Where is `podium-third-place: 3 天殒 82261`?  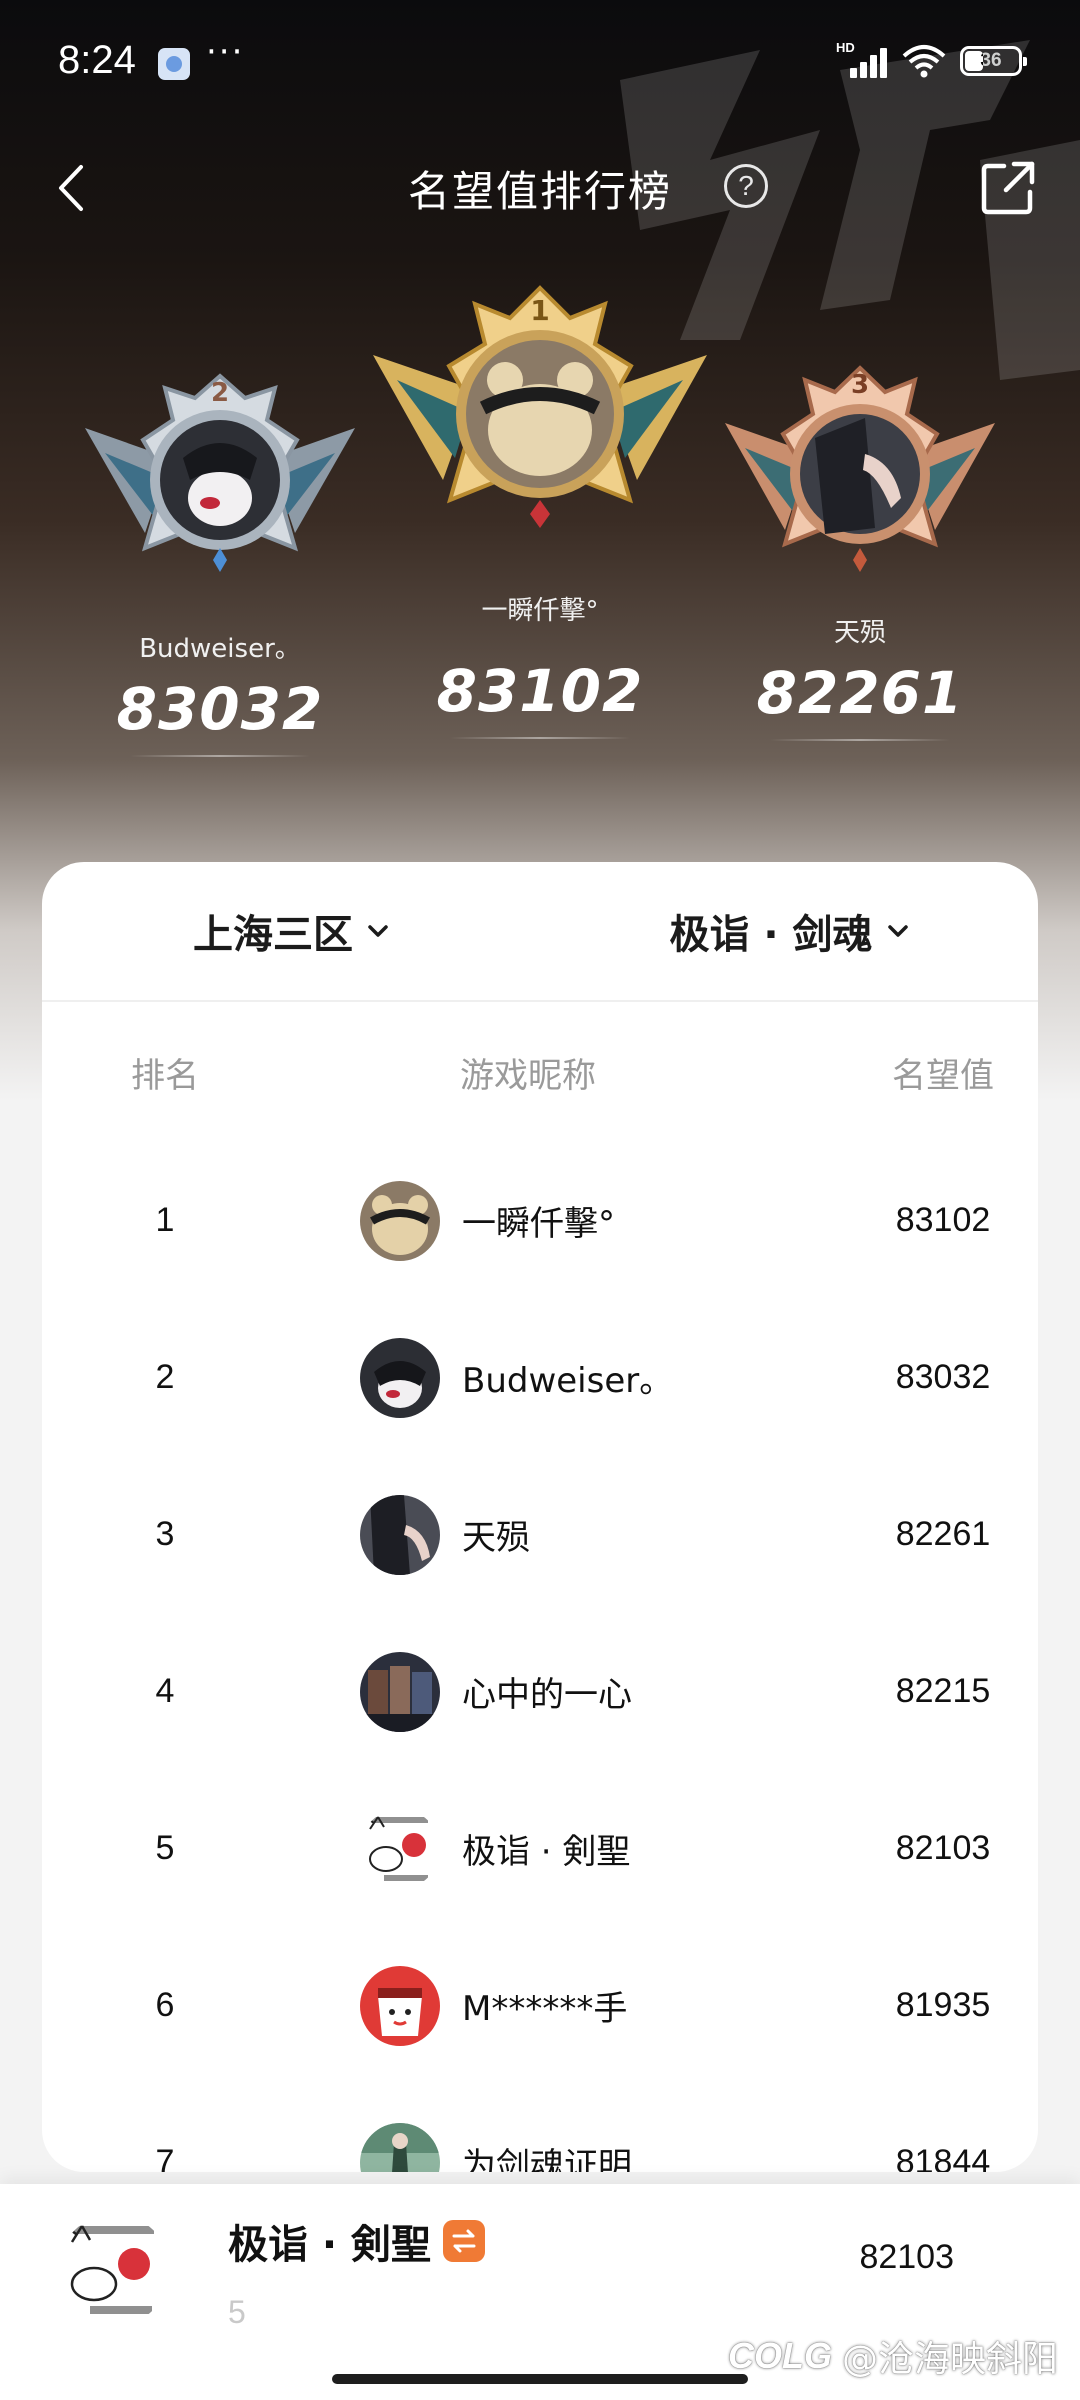 podium-third-place: 3 天殒 82261 is located at coordinates (860, 549).